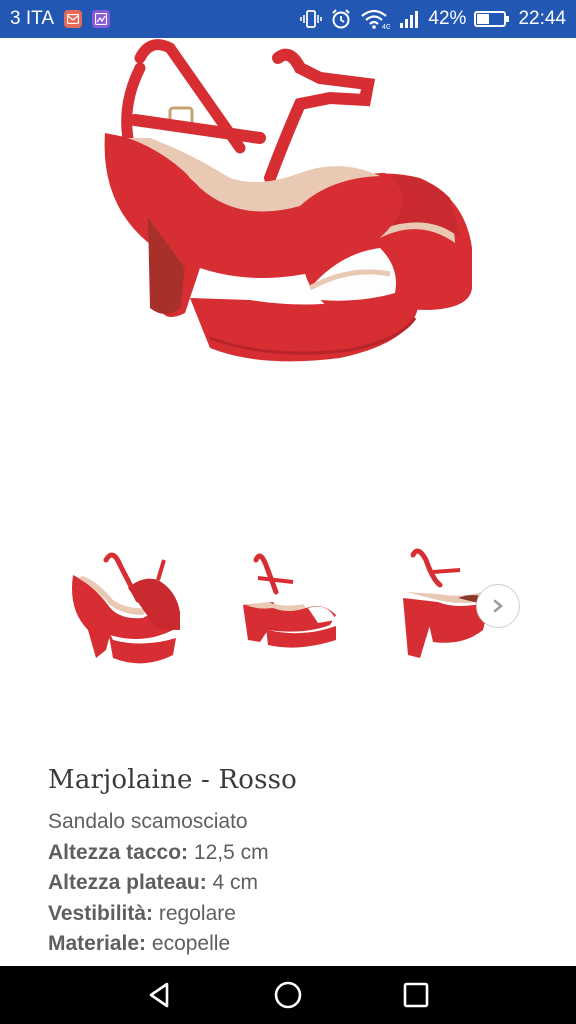  I want to click on vibrate-icon, so click(311, 19).